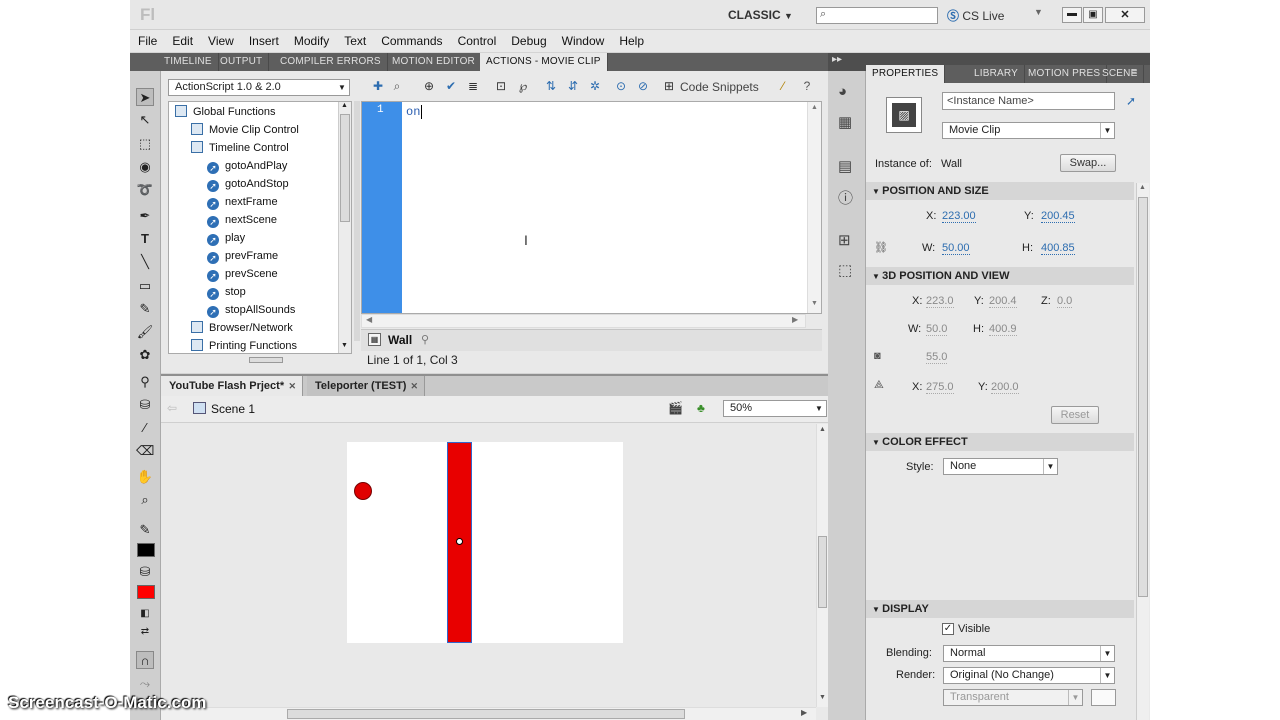 This screenshot has height=720, width=1280. What do you see at coordinates (1003, 329) in the screenshot?
I see `h3d-value: 400.9` at bounding box center [1003, 329].